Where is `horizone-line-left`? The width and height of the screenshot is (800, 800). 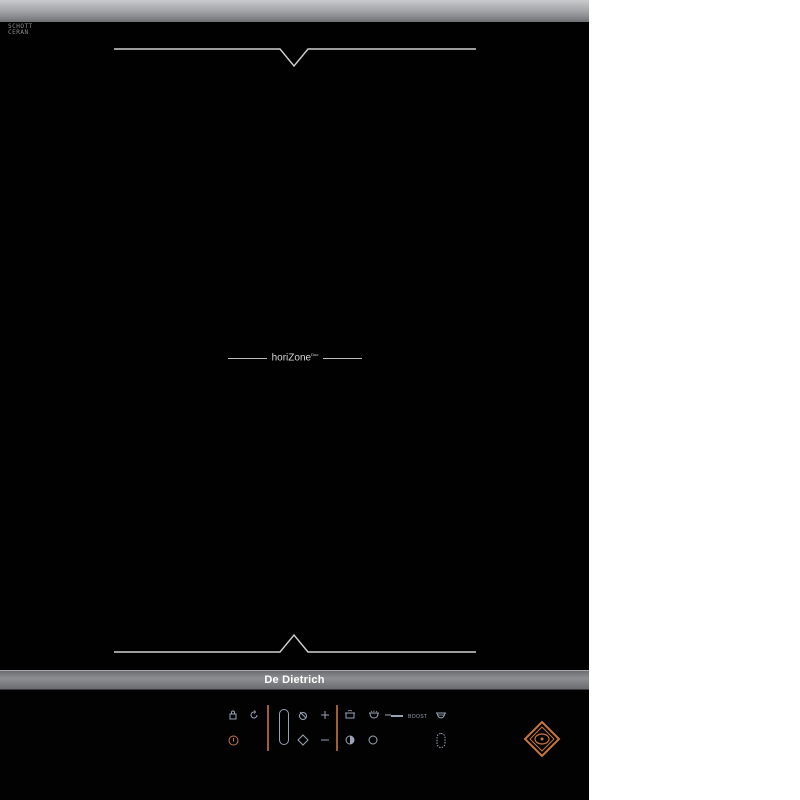 horizone-line-left is located at coordinates (247, 358).